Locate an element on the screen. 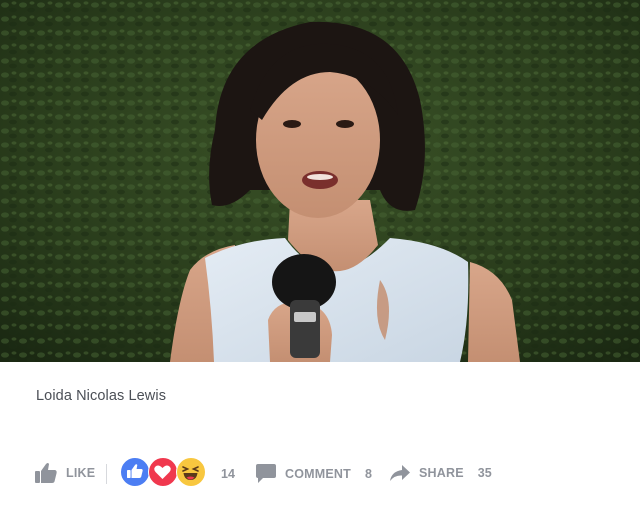 This screenshot has height=506, width=640. reactions-count: 14 is located at coordinates (228, 474).